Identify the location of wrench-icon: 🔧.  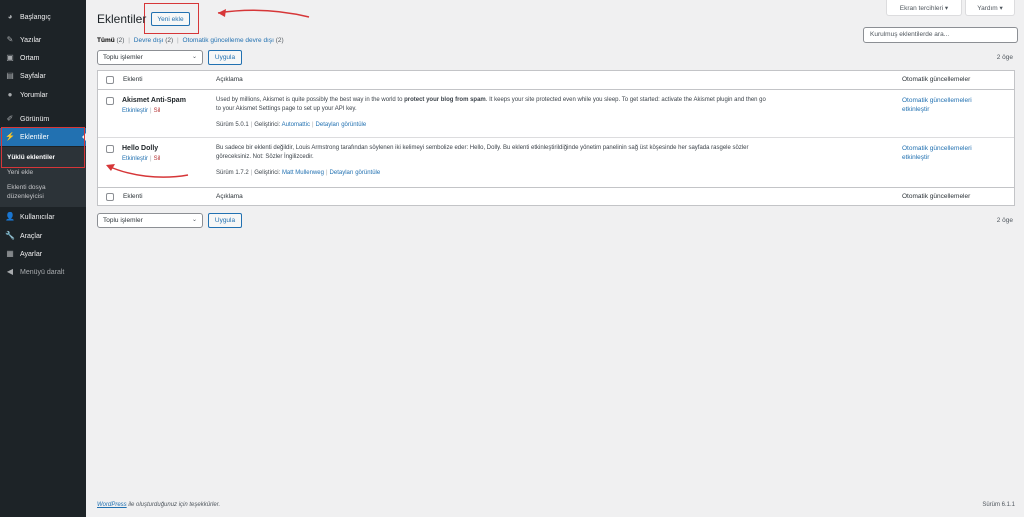
(10, 235).